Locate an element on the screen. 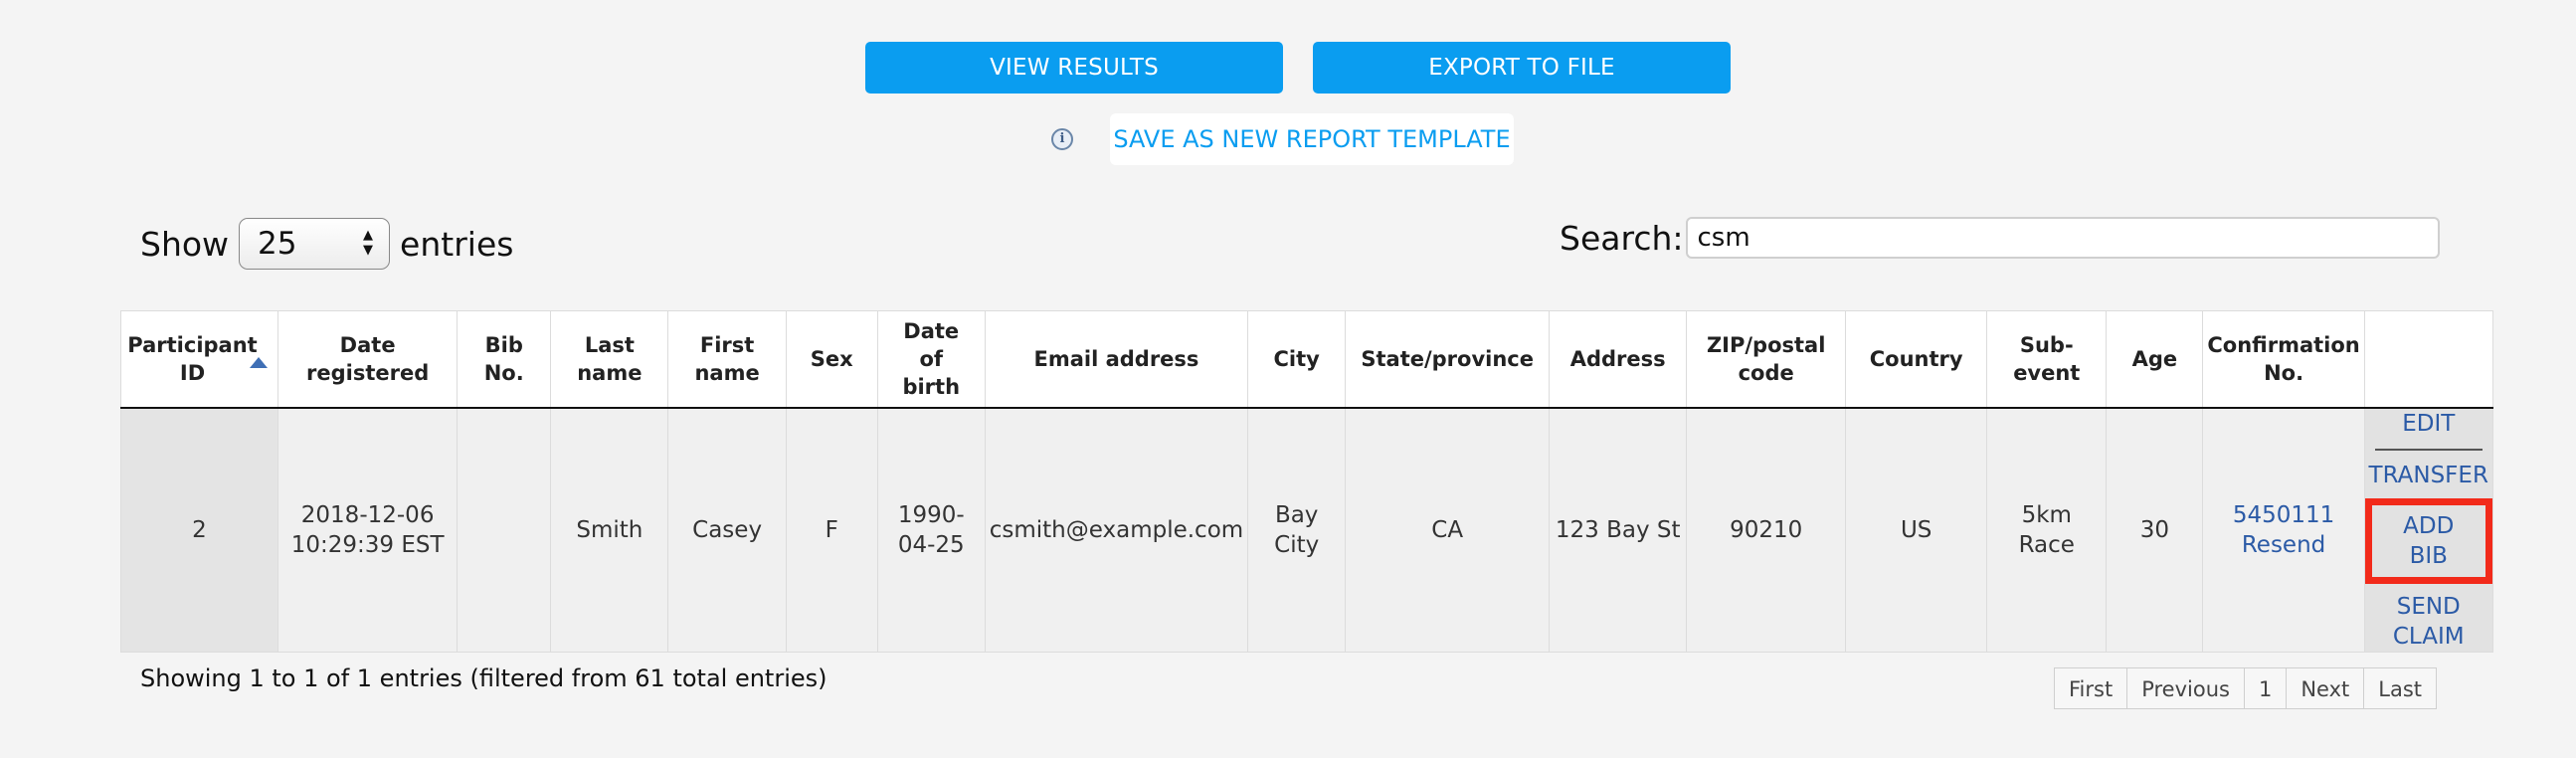 The width and height of the screenshot is (2576, 758). resend-link: Resend is located at coordinates (2283, 545).